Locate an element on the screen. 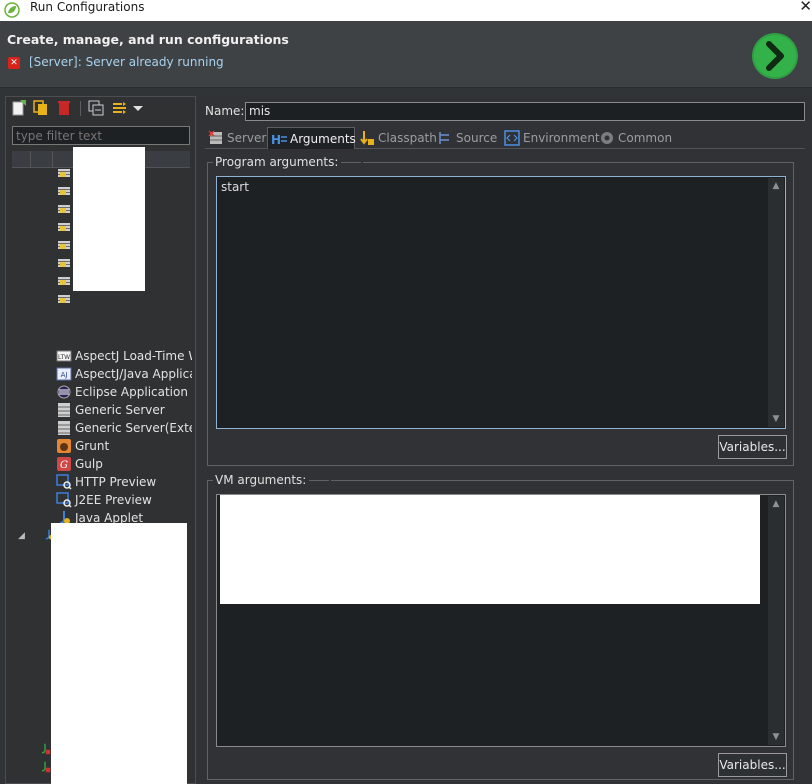 Image resolution: width=812 pixels, height=784 pixels. error-icon: ✕ is located at coordinates (14, 63).